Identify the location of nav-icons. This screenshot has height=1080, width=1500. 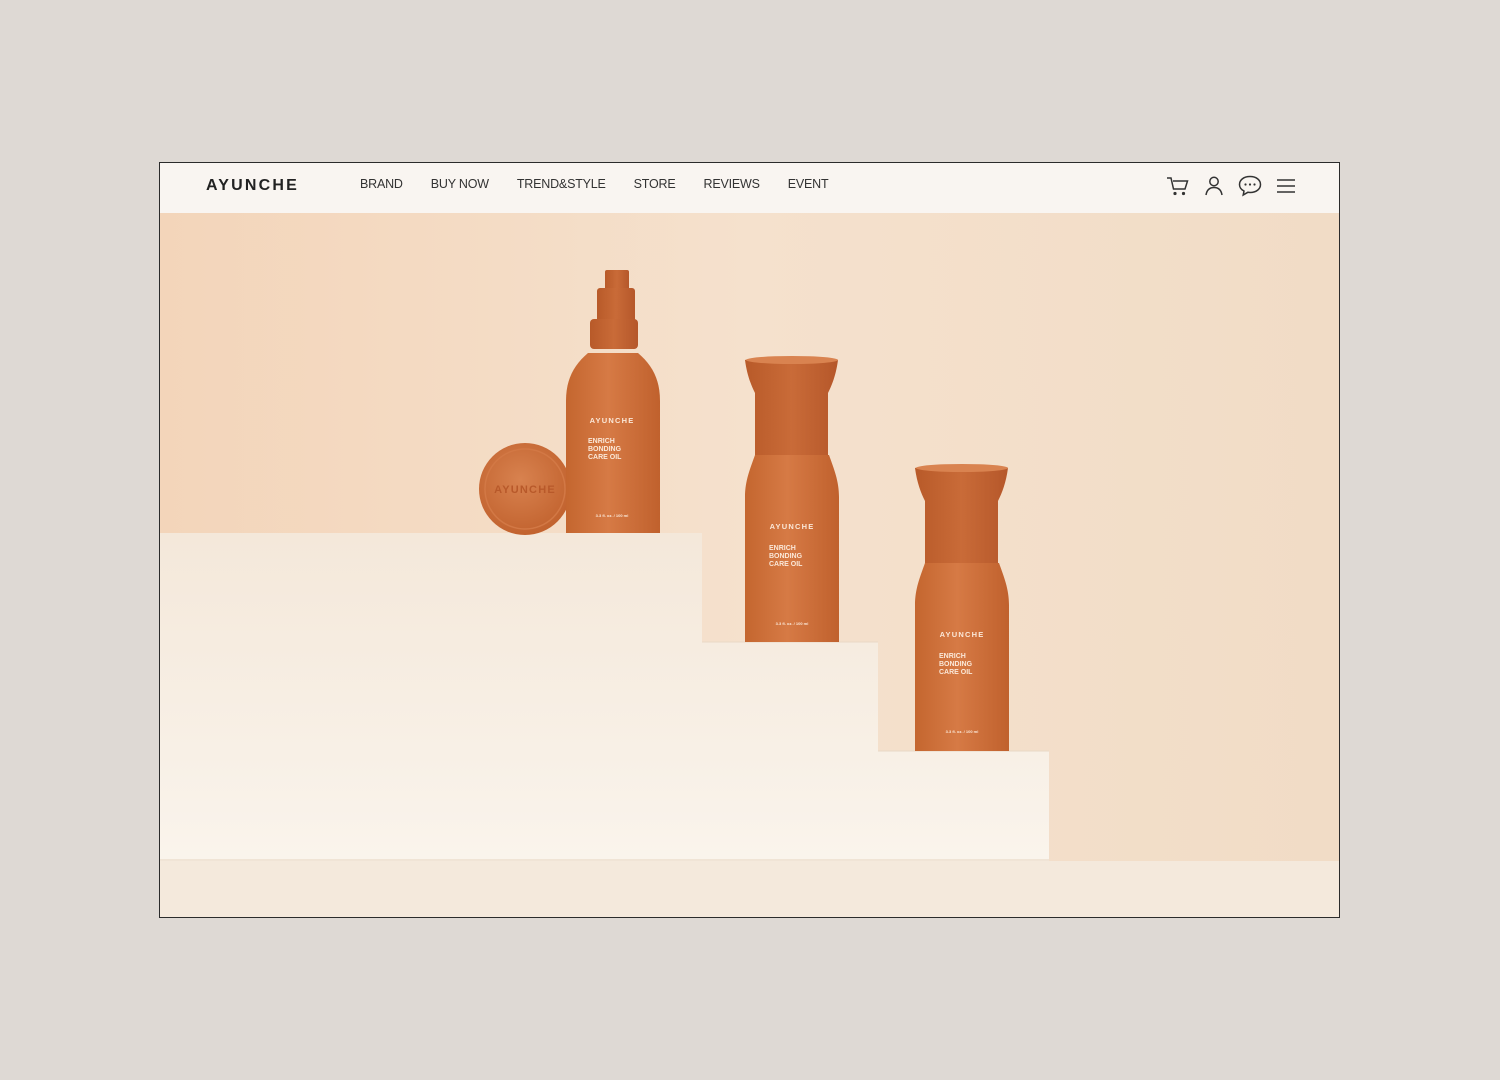
(1227, 186).